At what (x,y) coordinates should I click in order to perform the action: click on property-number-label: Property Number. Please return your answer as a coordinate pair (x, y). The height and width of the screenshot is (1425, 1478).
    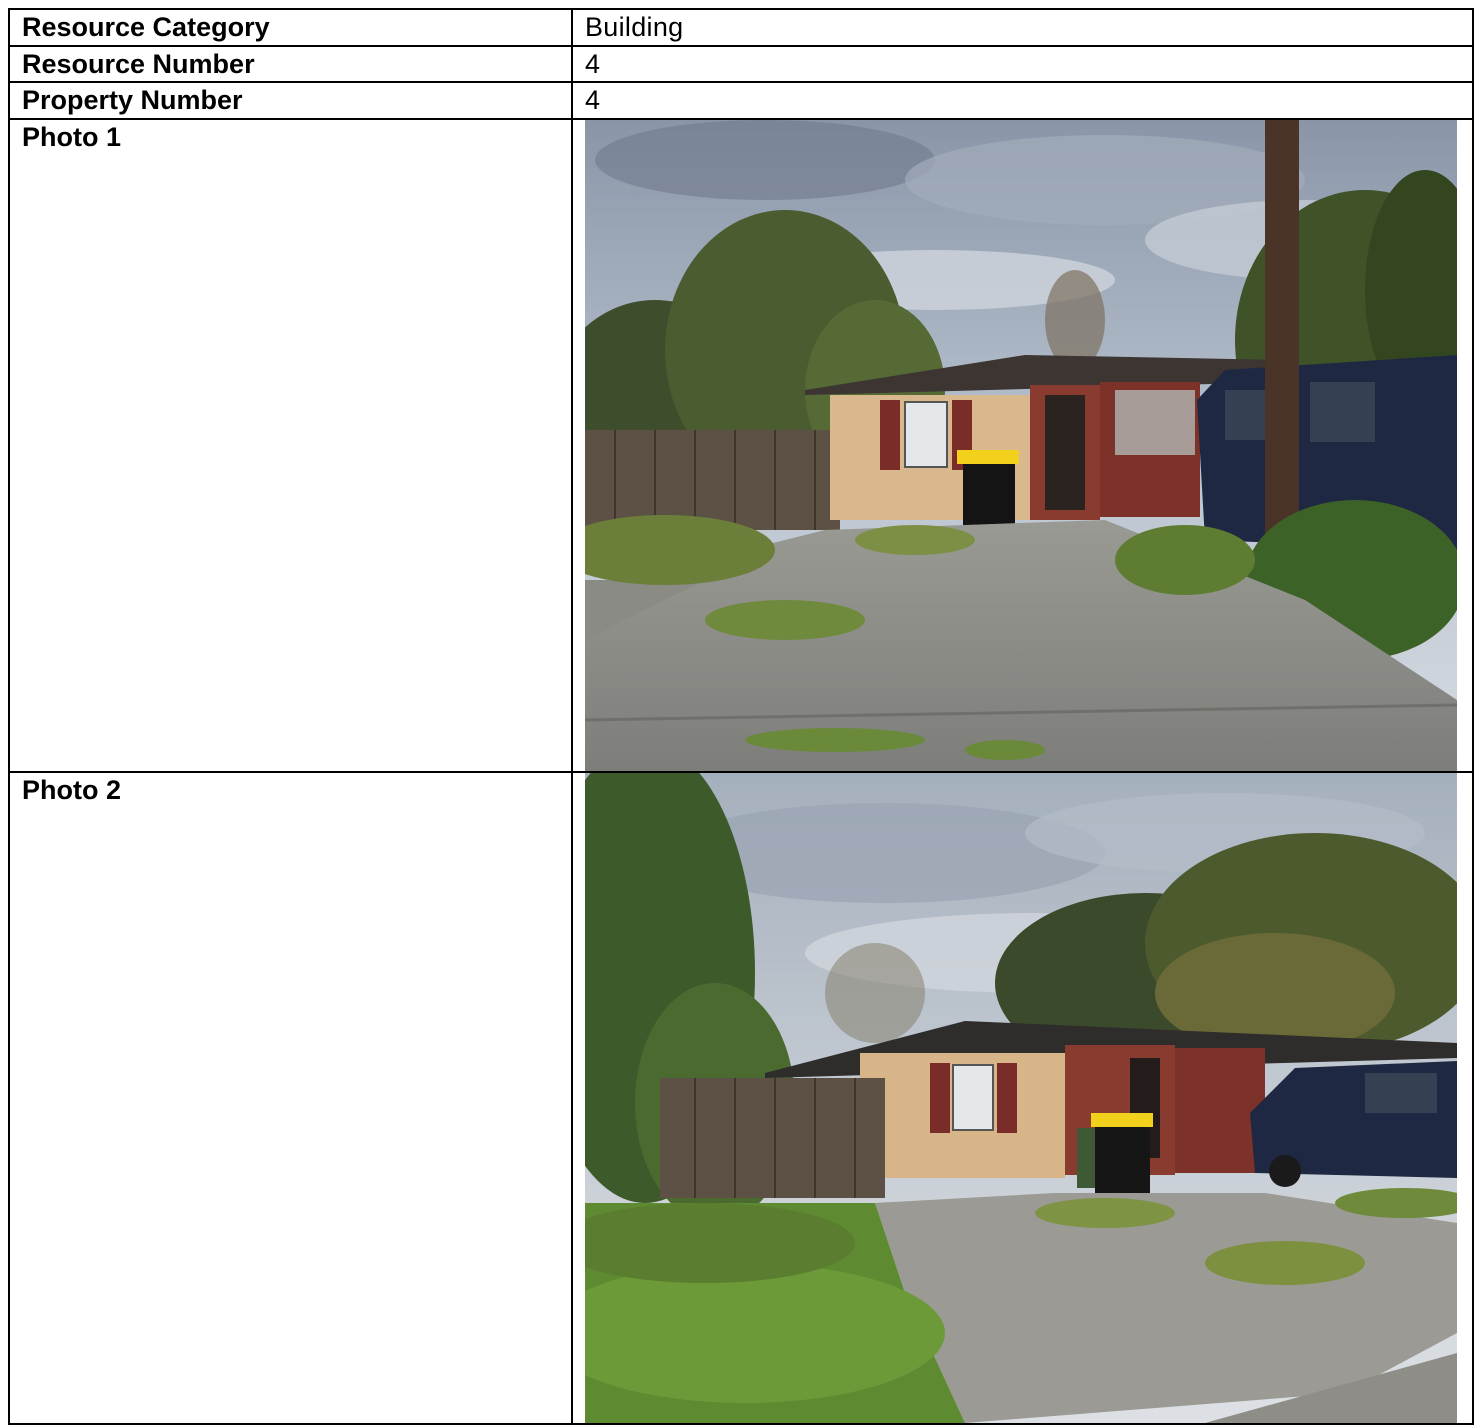
    Looking at the image, I should click on (290, 100).